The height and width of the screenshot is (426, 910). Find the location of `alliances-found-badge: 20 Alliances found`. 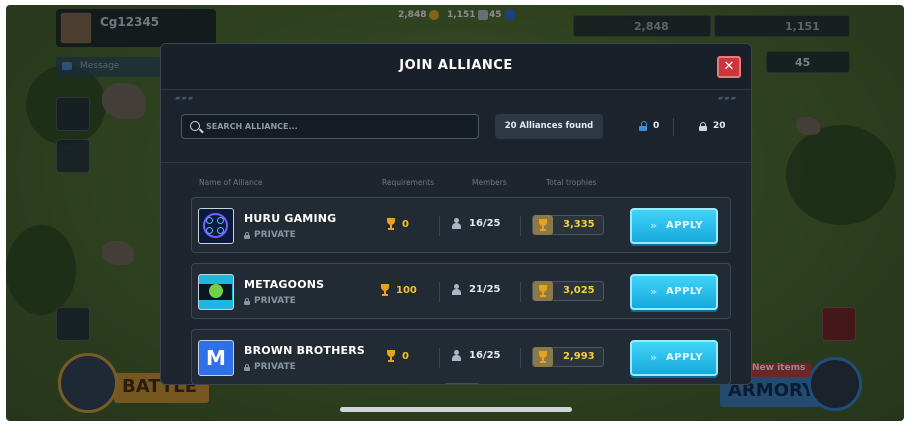

alliances-found-badge: 20 Alliances found is located at coordinates (549, 126).